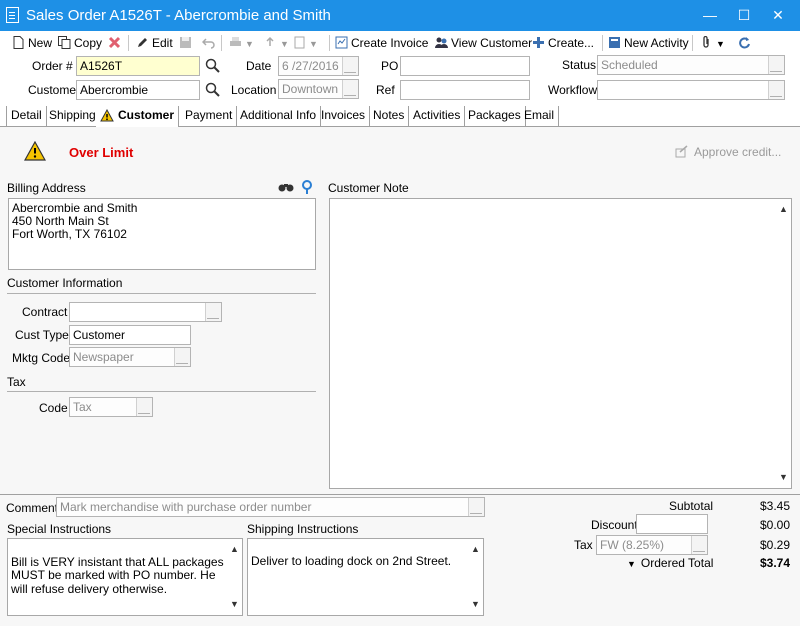 The width and height of the screenshot is (800, 626). Describe the element at coordinates (631, 564) in the screenshot. I see `collapse-triangle-icon: ▼` at that location.